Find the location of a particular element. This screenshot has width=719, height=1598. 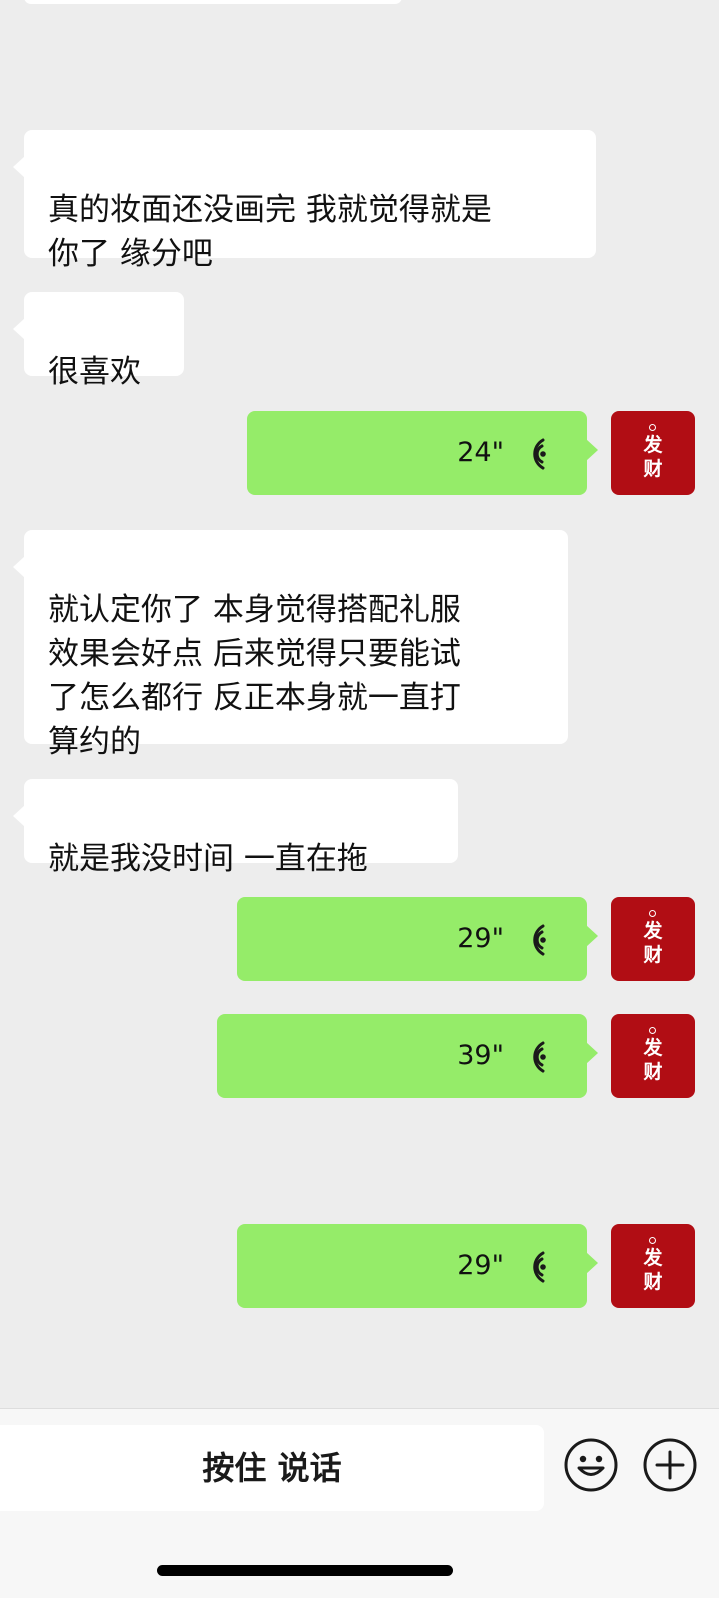

incoming-message-bubble: 真的妆面还没画完 我就觉得就是 你了 缘分吧 is located at coordinates (304, 201).